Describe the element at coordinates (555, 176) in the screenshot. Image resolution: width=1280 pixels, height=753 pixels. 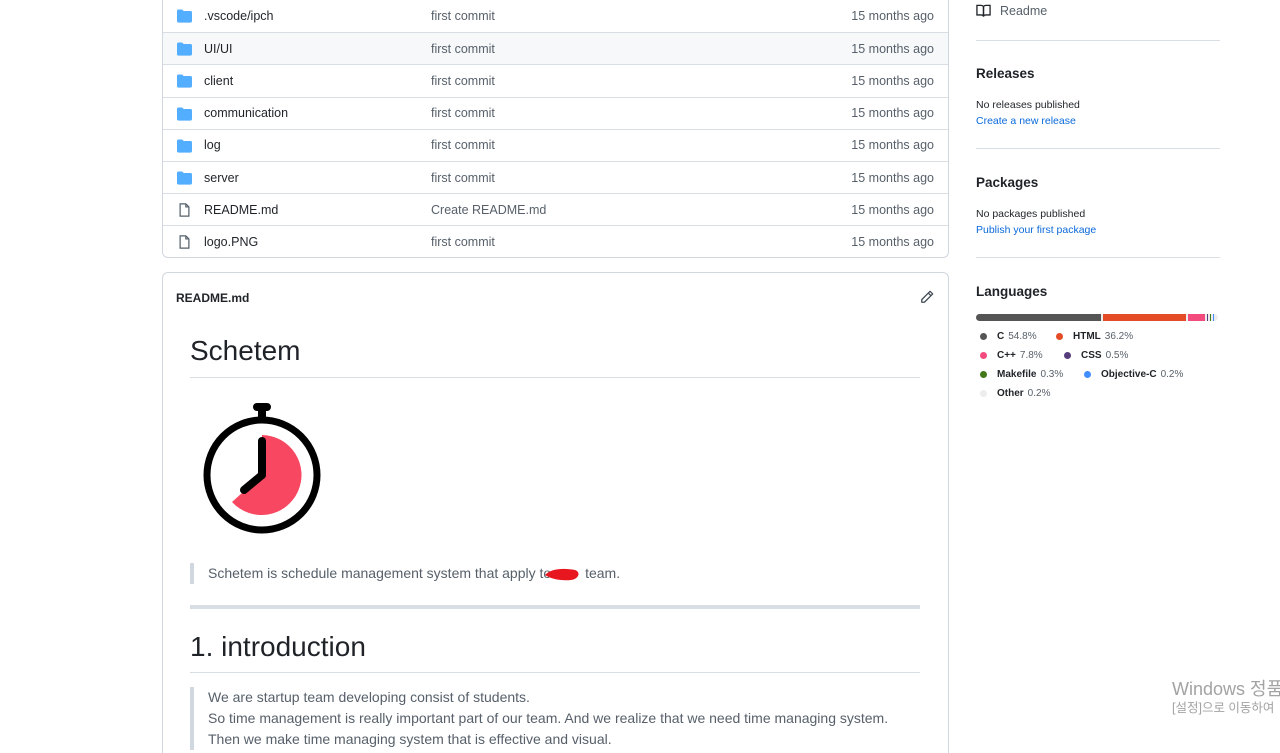
I see `file-row: server first commit 15 months ago` at that location.